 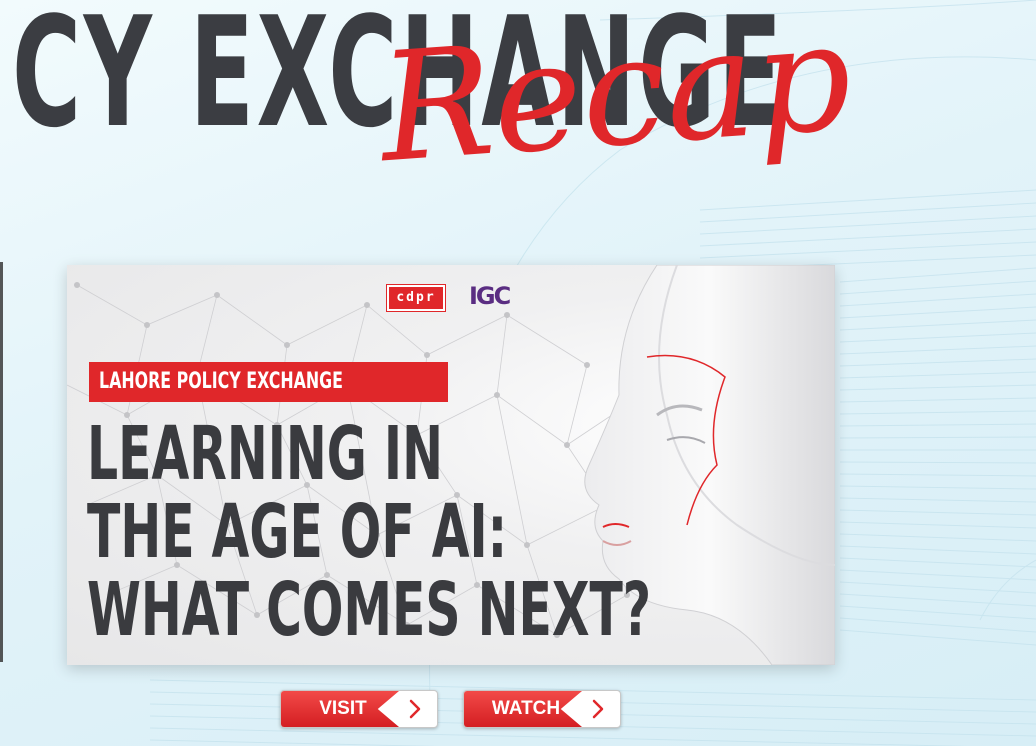 I want to click on watch-button-label: WATCH, so click(x=526, y=708).